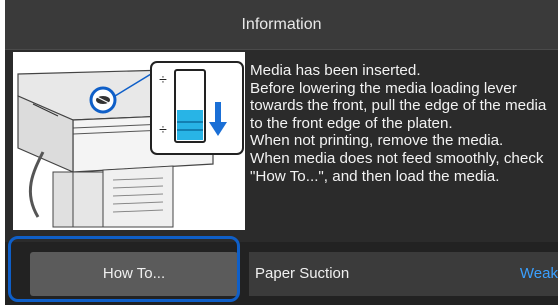 This screenshot has width=558, height=305. I want to click on paper-suction-setting: Paper Suction Weak, so click(403, 274).